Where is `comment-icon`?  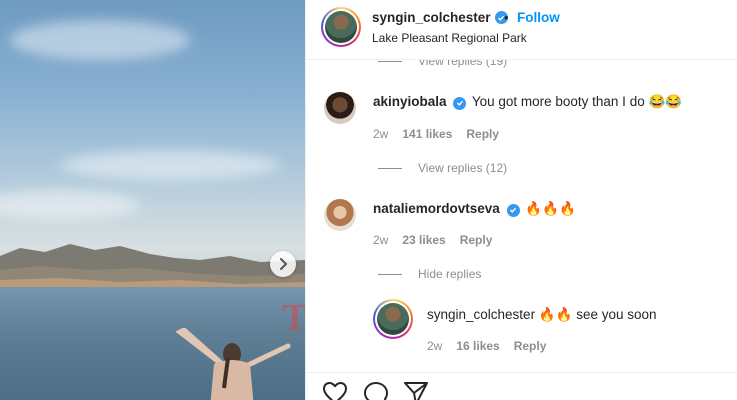 comment-icon is located at coordinates (376, 390).